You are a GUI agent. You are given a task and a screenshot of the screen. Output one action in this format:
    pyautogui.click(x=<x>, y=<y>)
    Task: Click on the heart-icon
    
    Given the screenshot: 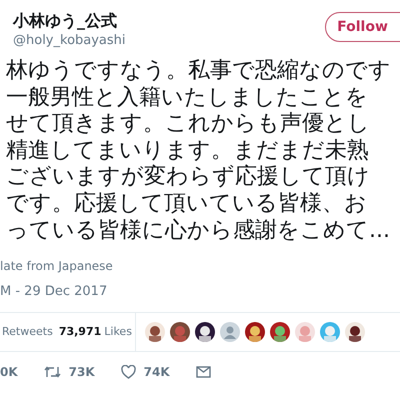 What is the action you would take?
    pyautogui.click(x=128, y=372)
    